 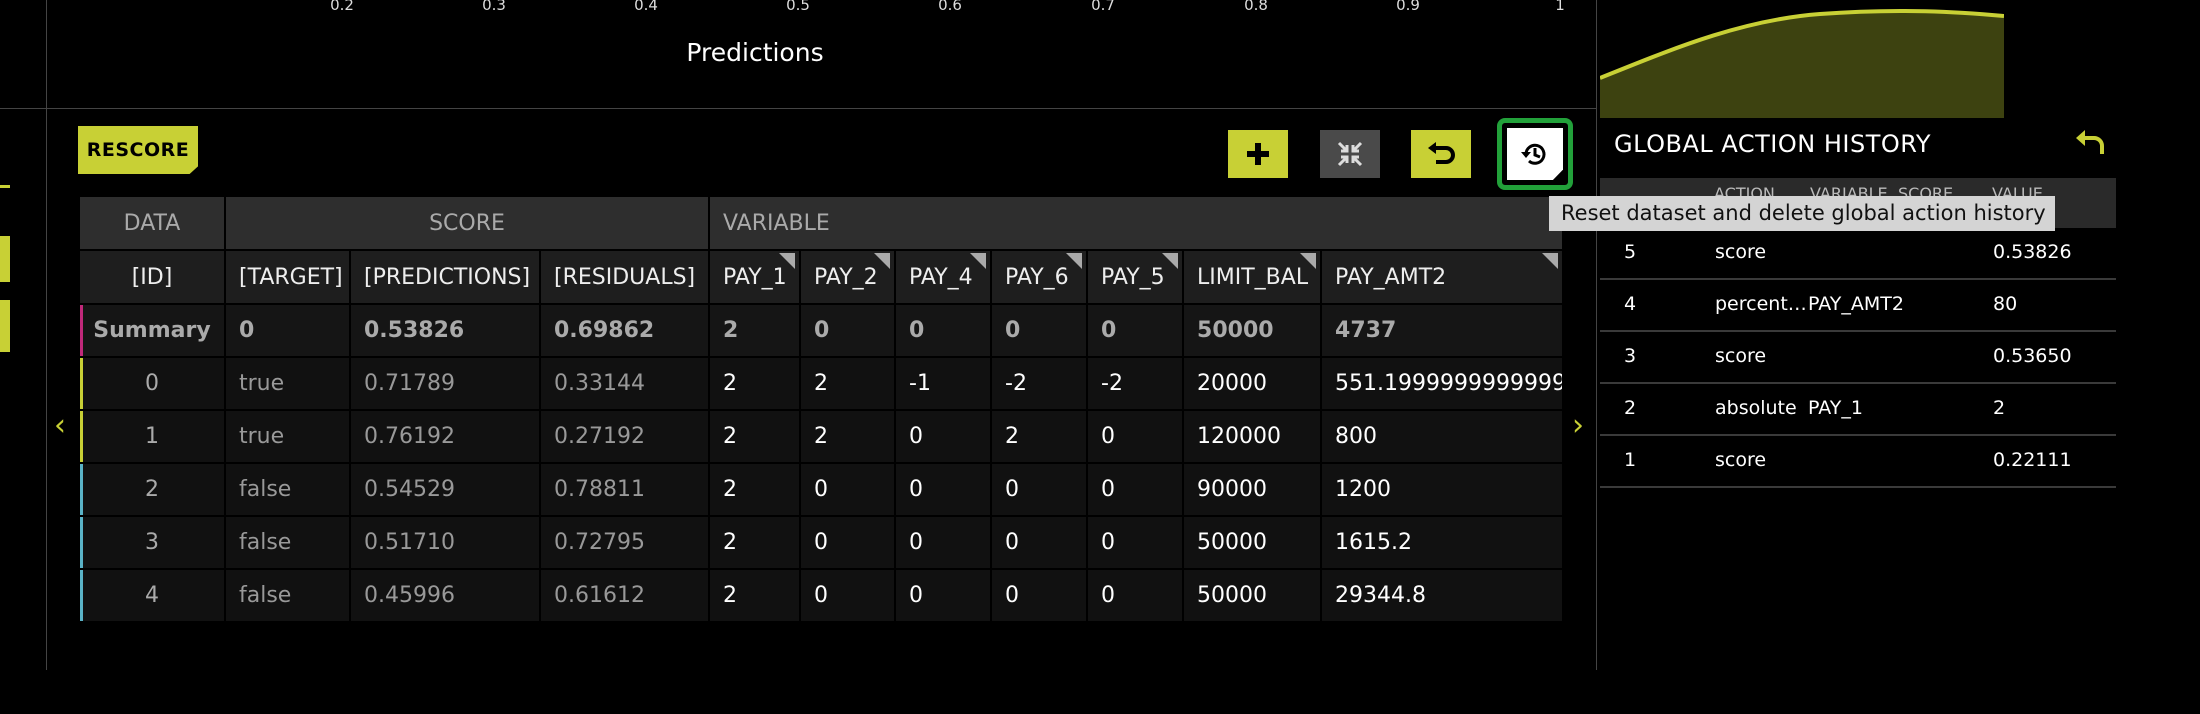 I want to click on x-tick: 0.6, so click(x=950, y=7).